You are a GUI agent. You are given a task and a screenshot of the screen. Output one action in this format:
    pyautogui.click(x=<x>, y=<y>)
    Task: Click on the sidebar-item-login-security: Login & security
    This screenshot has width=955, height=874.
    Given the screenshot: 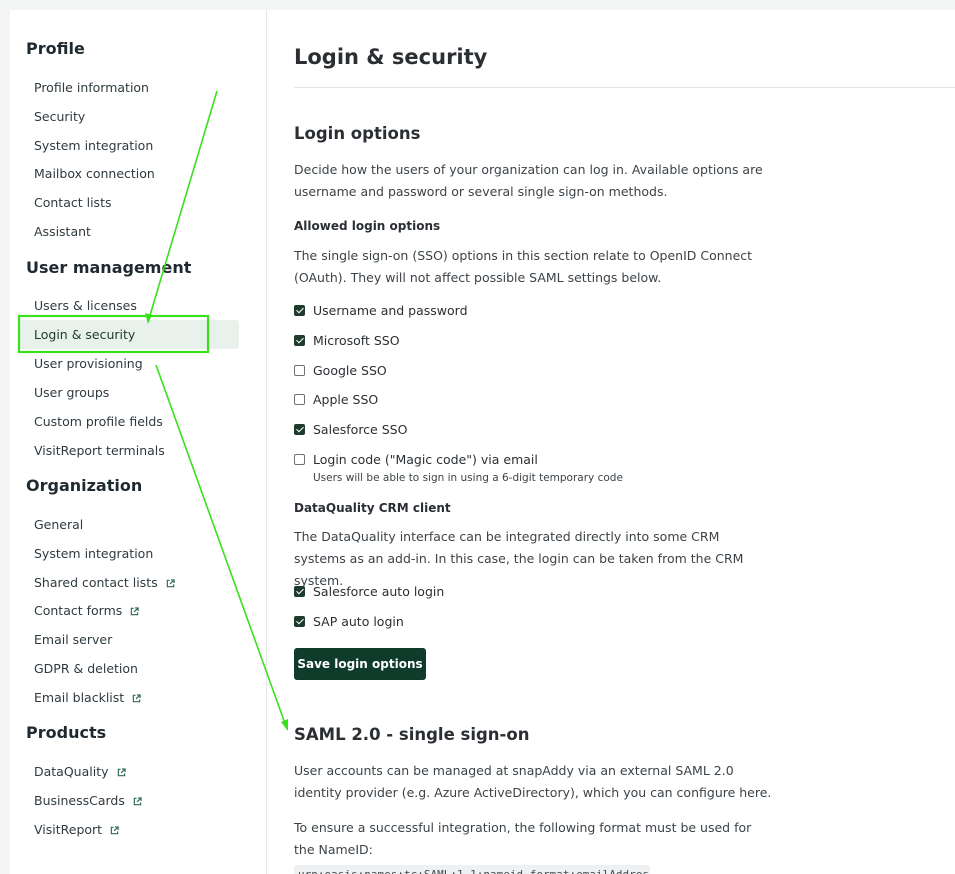 What is the action you would take?
    pyautogui.click(x=128, y=334)
    